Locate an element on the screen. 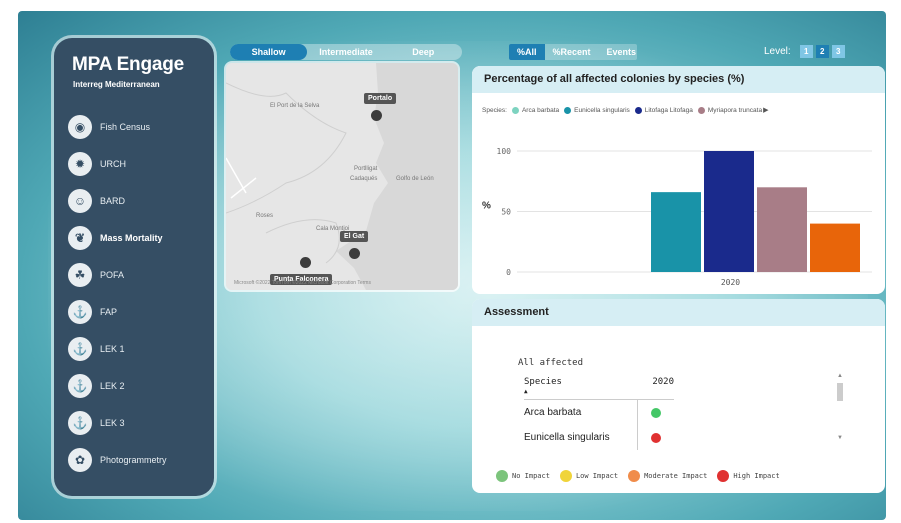 This screenshot has width=901, height=523. tab-percent-recent: %Recent is located at coordinates (572, 52).